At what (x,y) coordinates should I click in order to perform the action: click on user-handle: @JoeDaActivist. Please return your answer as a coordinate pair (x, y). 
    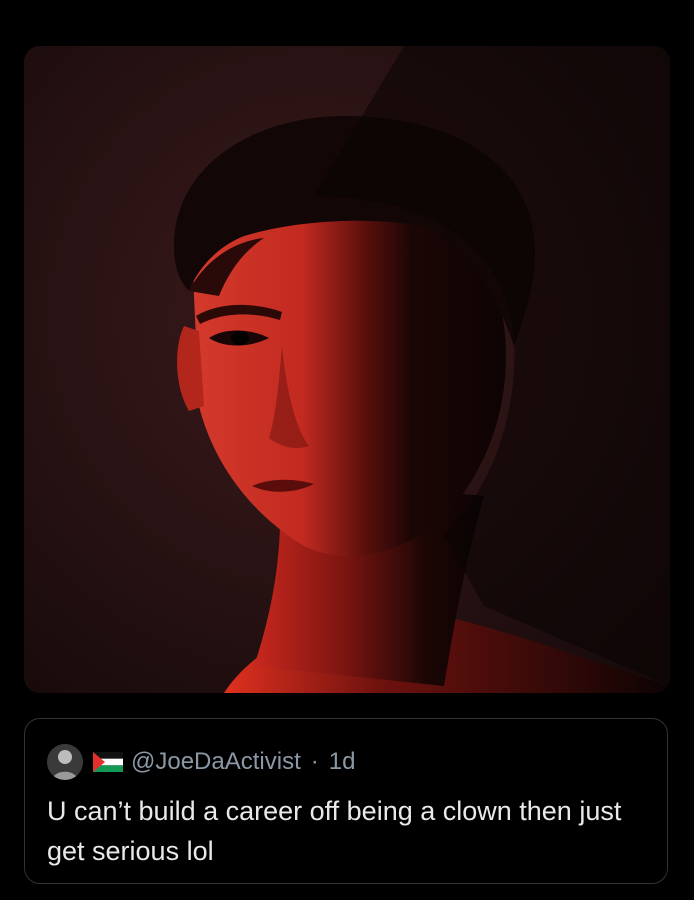
    Looking at the image, I should click on (216, 762).